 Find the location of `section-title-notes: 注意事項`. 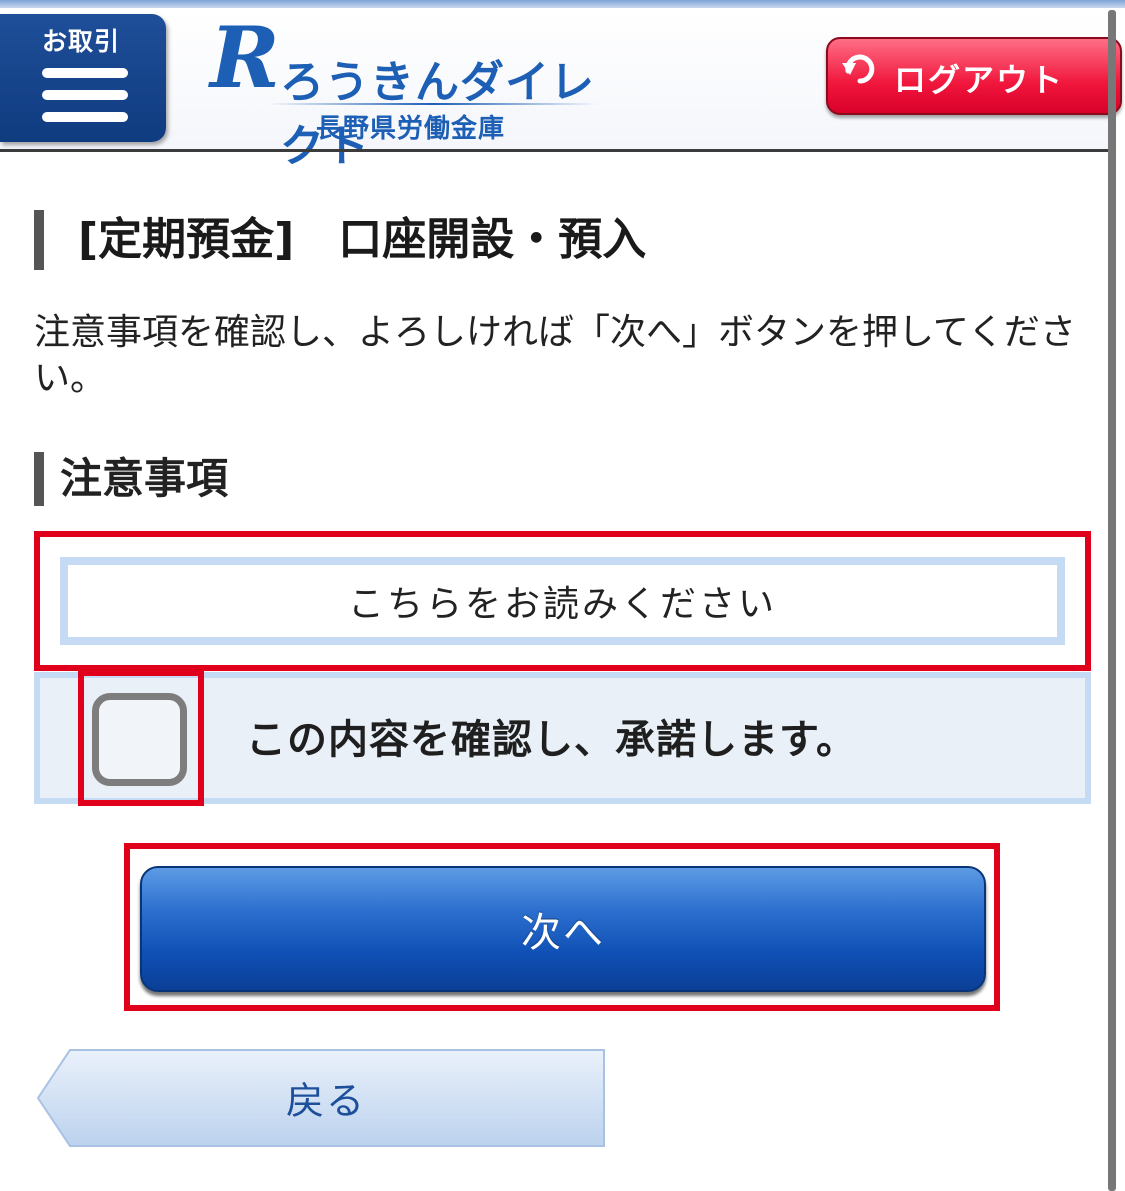

section-title-notes: 注意事項 is located at coordinates (144, 478).